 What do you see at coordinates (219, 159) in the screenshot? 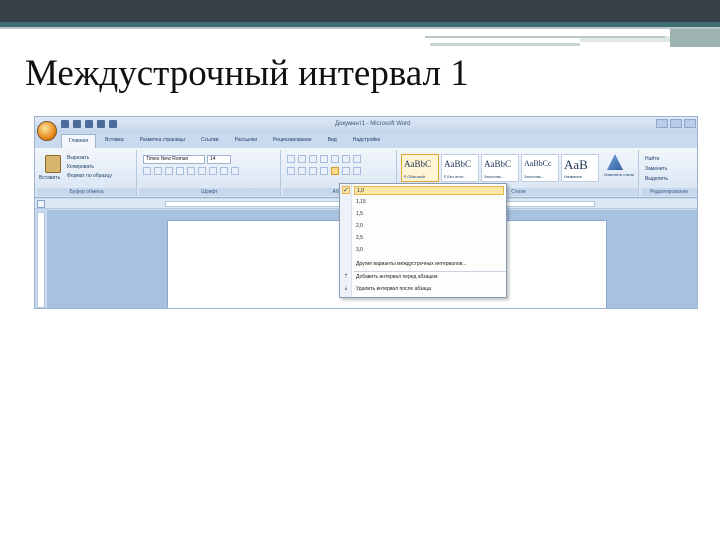
I see `font-size-box: 14` at bounding box center [219, 159].